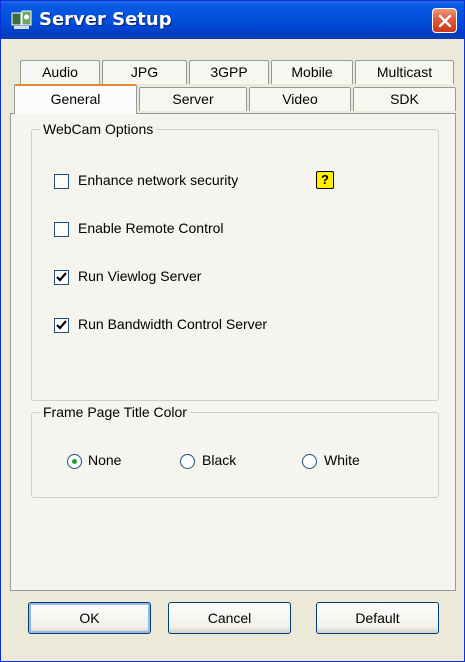 This screenshot has width=465, height=662. I want to click on ok-button: OK, so click(89, 618).